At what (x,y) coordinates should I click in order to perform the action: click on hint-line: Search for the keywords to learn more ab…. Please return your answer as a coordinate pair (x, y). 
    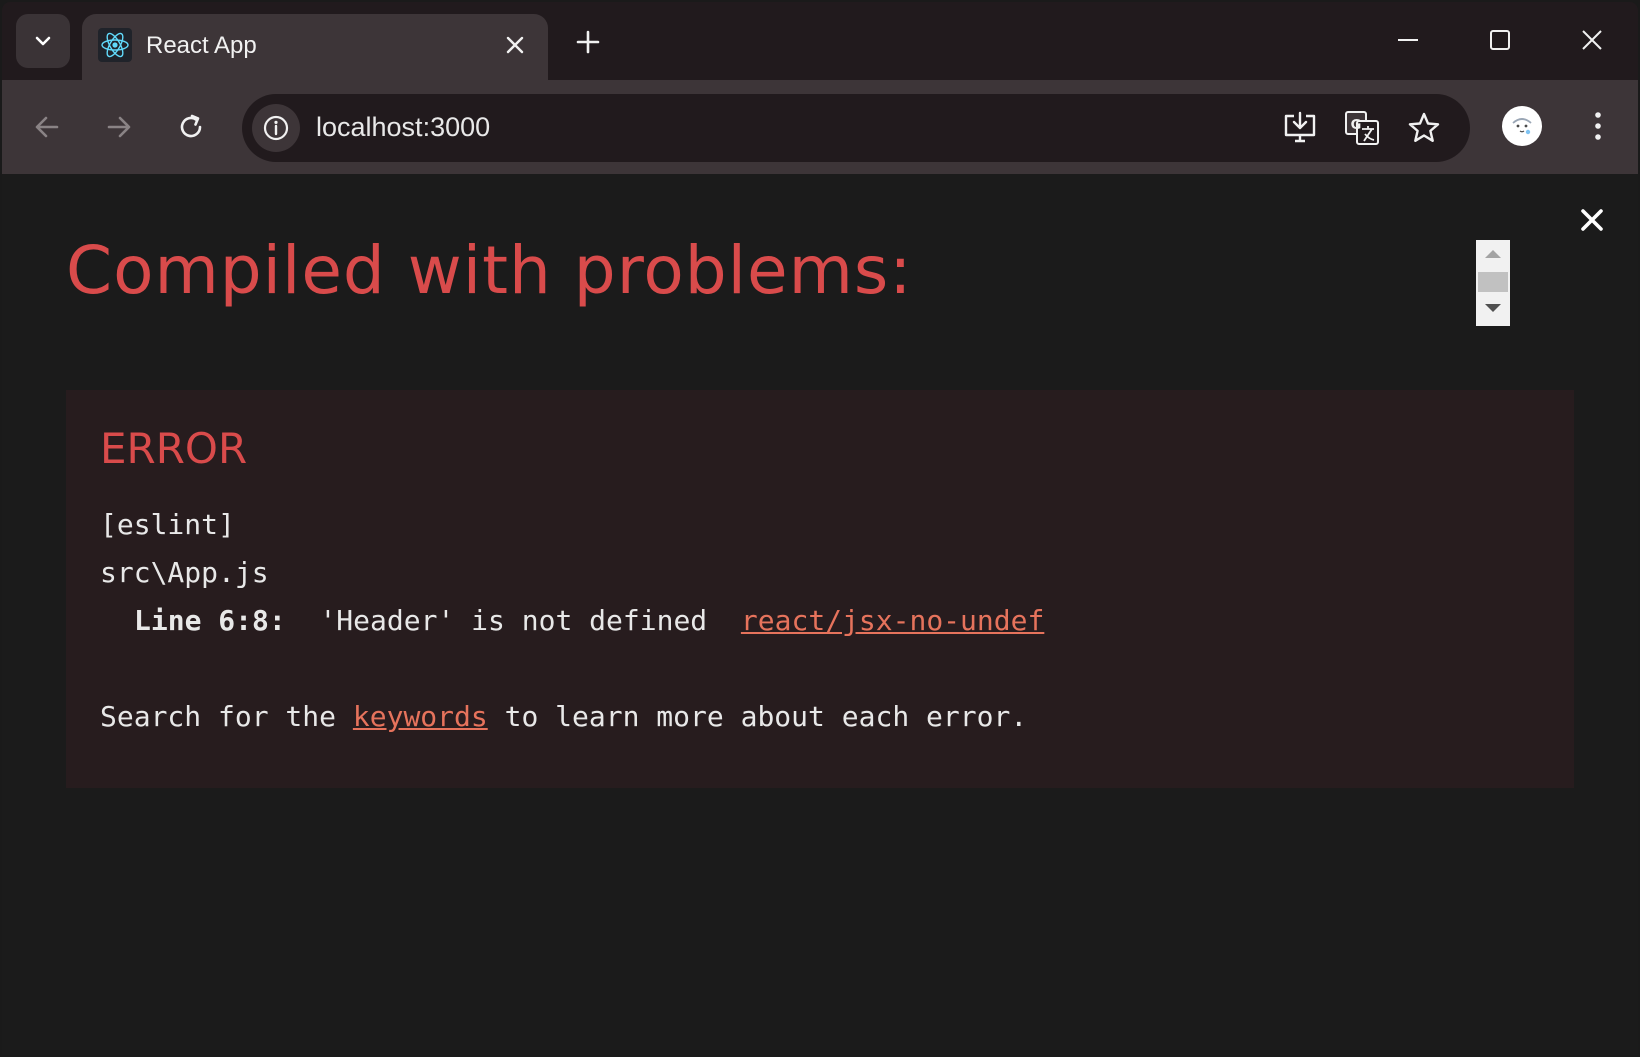
    Looking at the image, I should click on (563, 716).